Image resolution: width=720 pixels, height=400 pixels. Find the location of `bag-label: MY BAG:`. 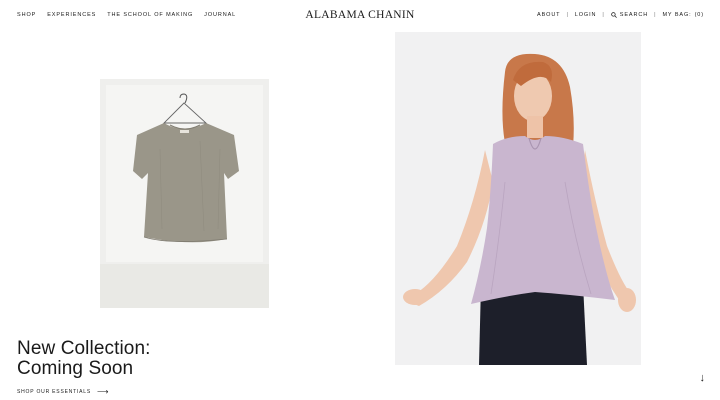

bag-label: MY BAG: is located at coordinates (677, 15).